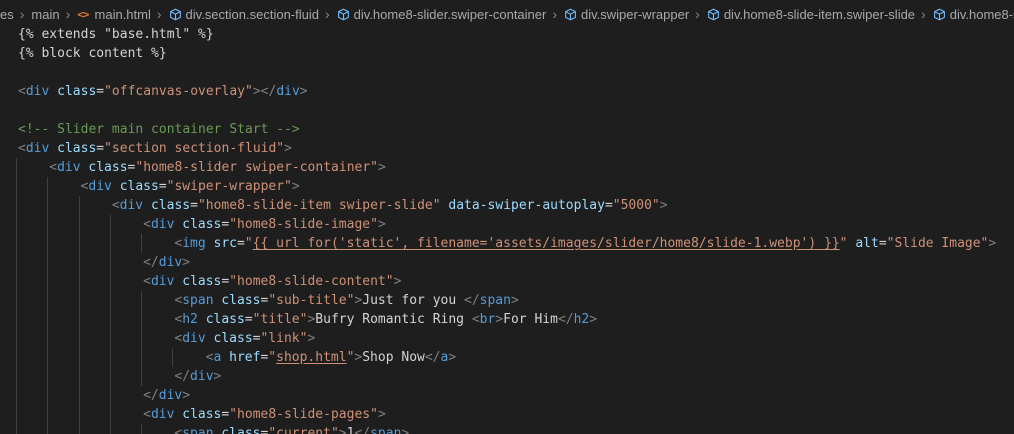  What do you see at coordinates (487, 319) in the screenshot?
I see `code-token: br` at bounding box center [487, 319].